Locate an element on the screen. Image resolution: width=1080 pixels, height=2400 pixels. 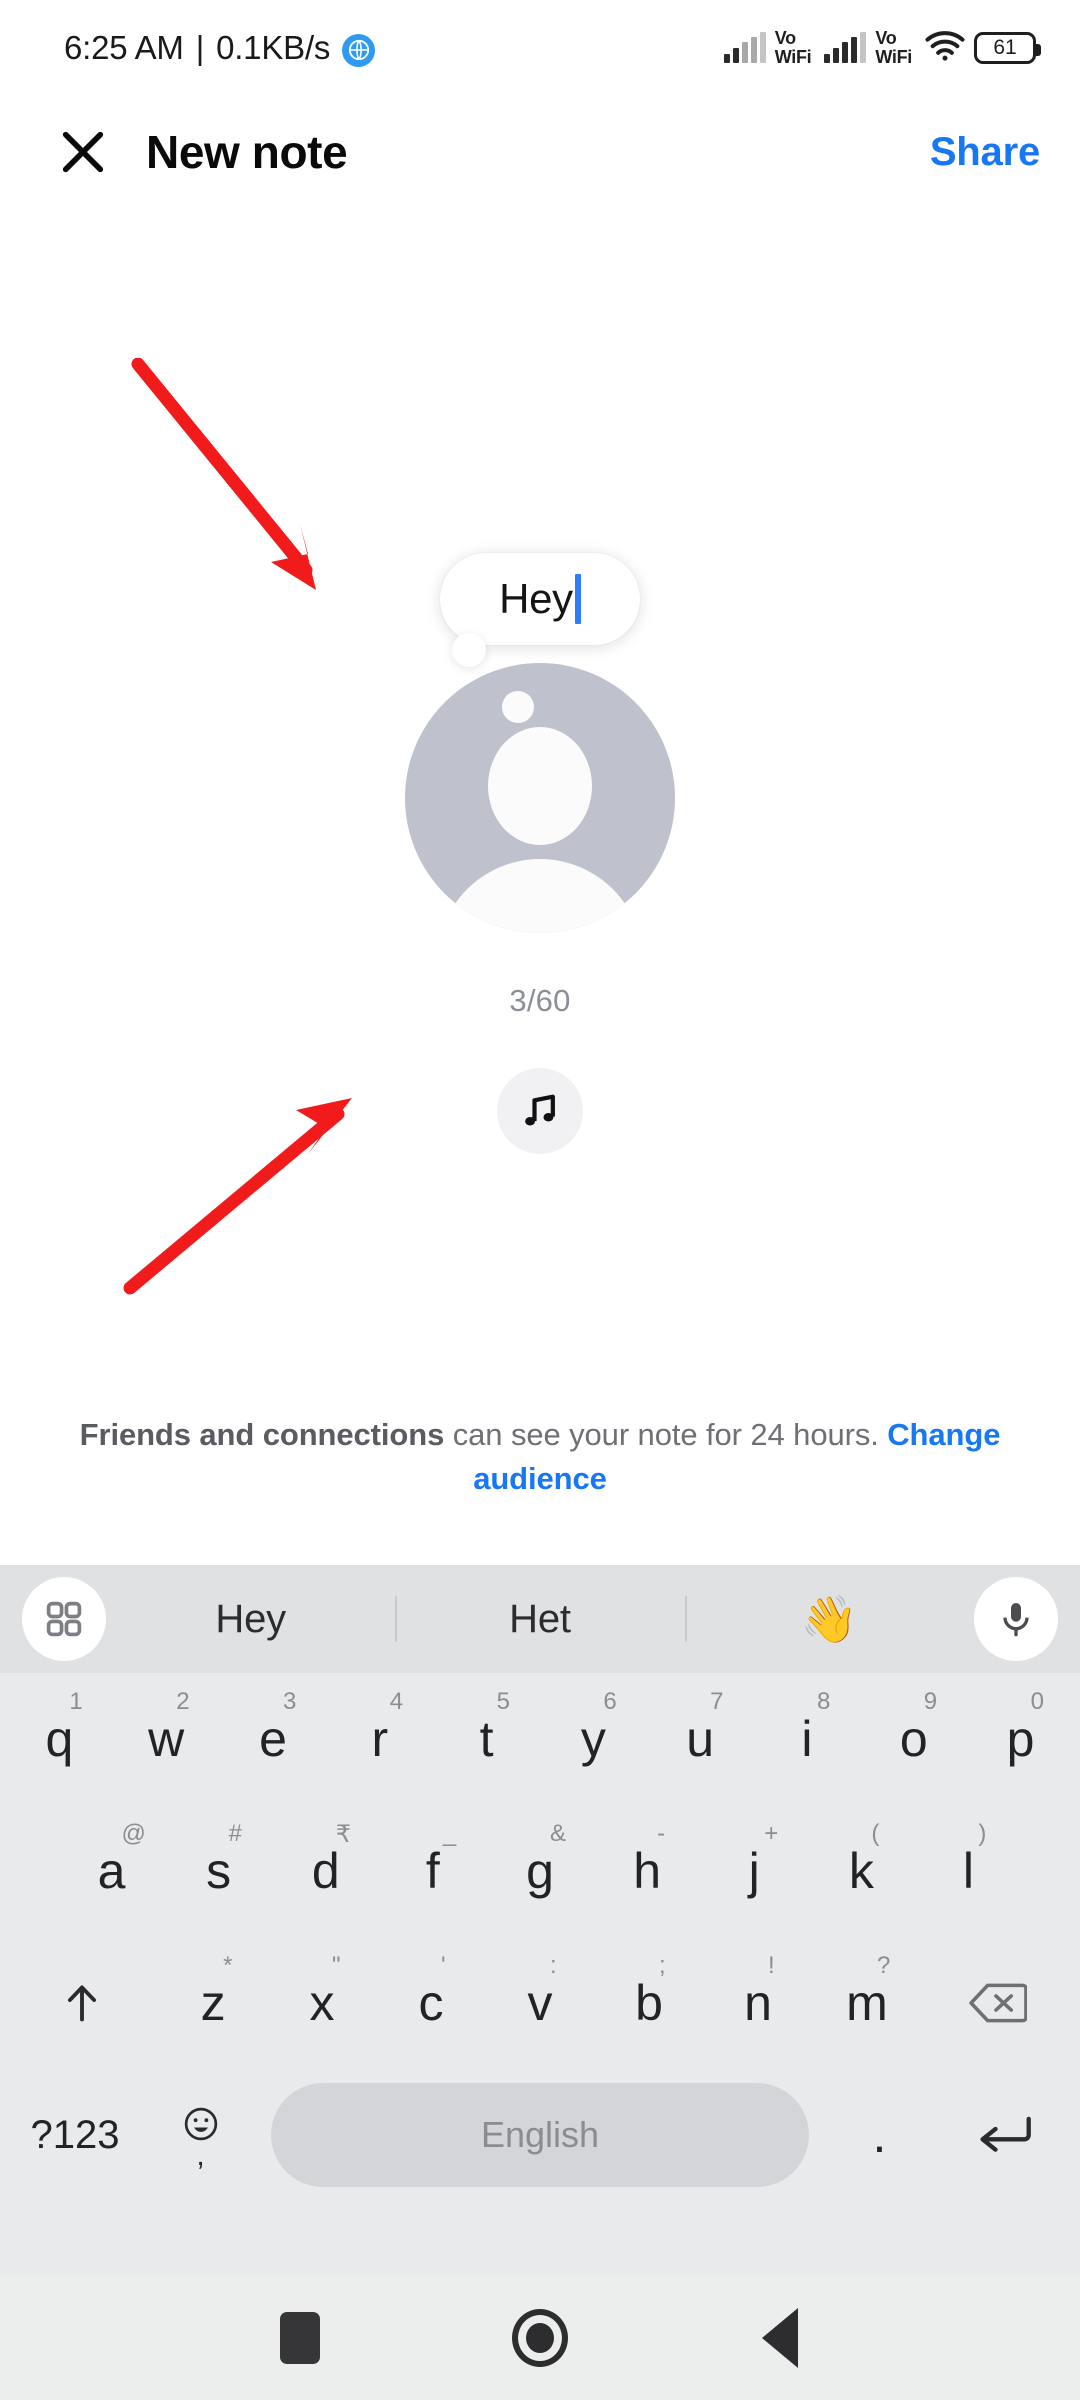
symbols-key: ?123 is located at coordinates (75, 2135).